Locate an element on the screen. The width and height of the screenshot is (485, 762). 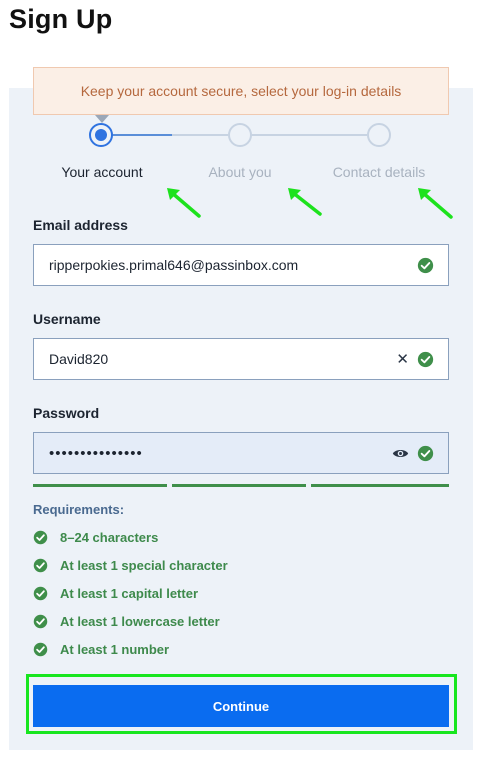
step-label-about-you: About you is located at coordinates (240, 172).